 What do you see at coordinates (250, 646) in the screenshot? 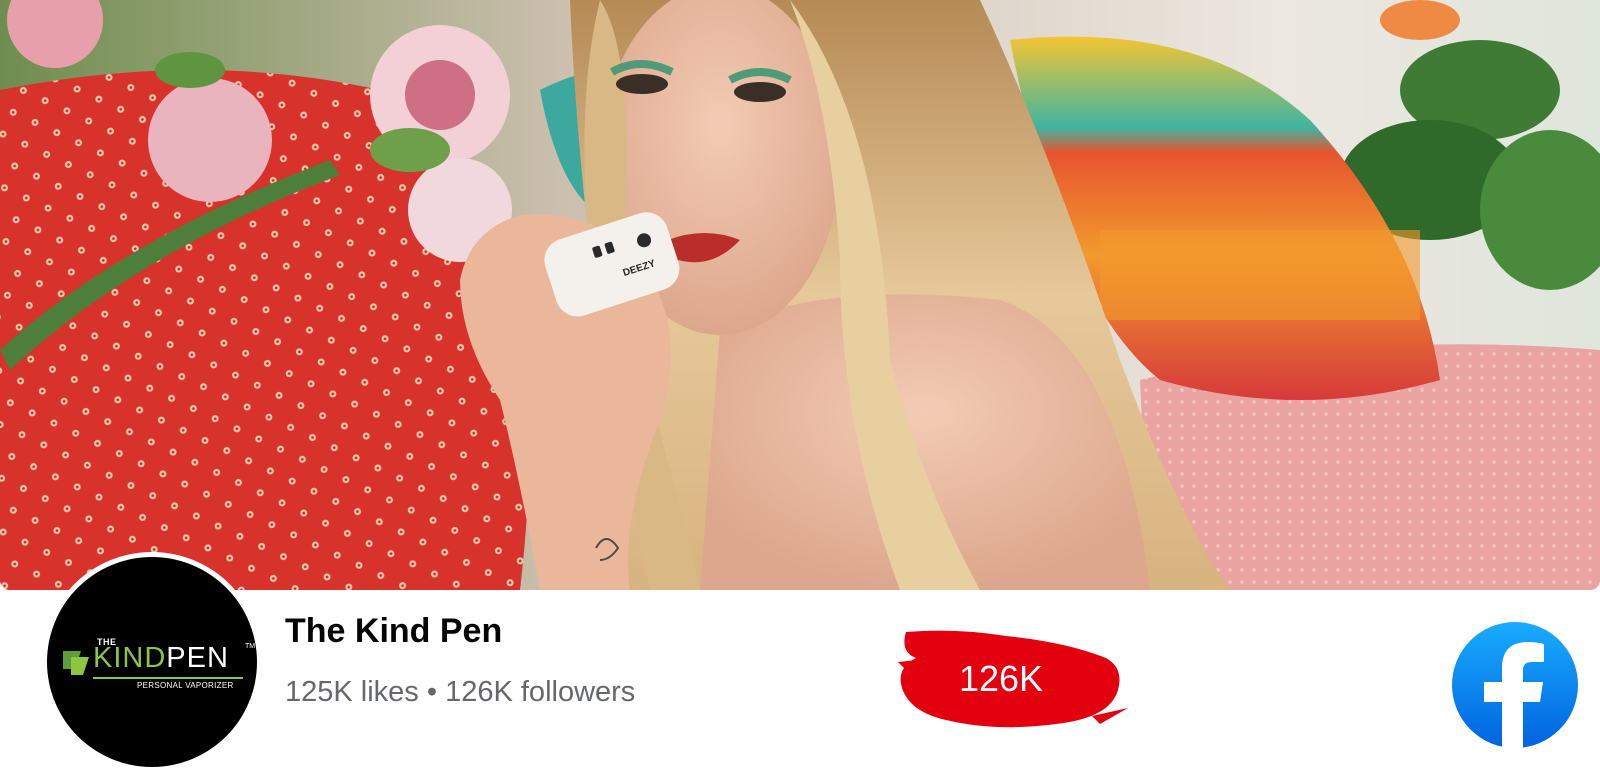
I see `logo-trademark: TM` at bounding box center [250, 646].